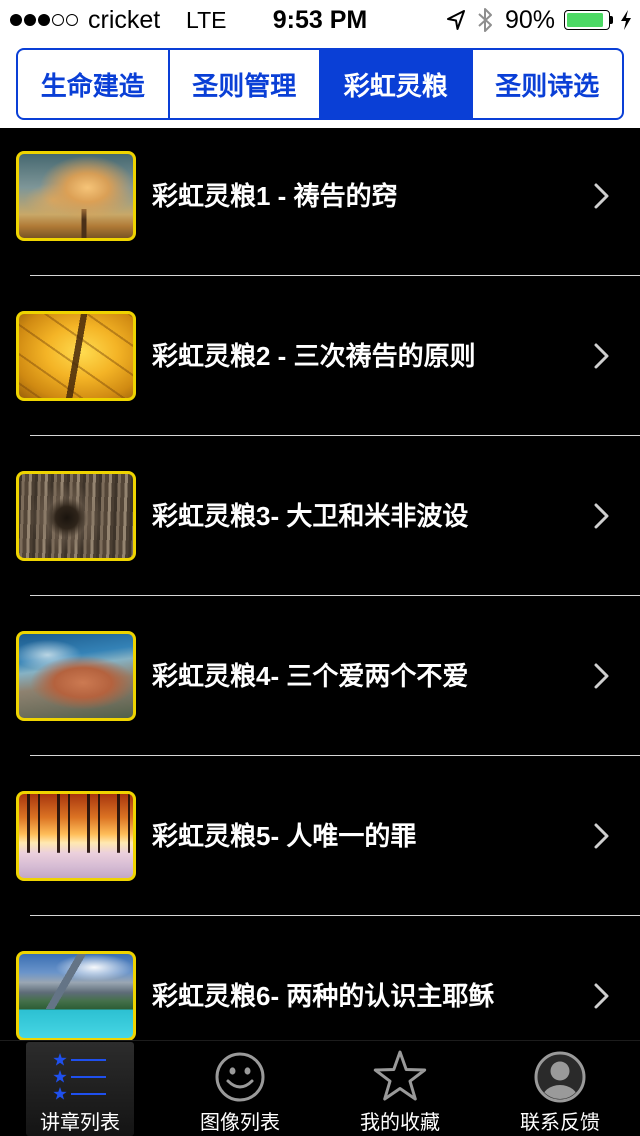 This screenshot has height=1136, width=640. I want to click on tab-image-list: 图像列表, so click(240, 1088).